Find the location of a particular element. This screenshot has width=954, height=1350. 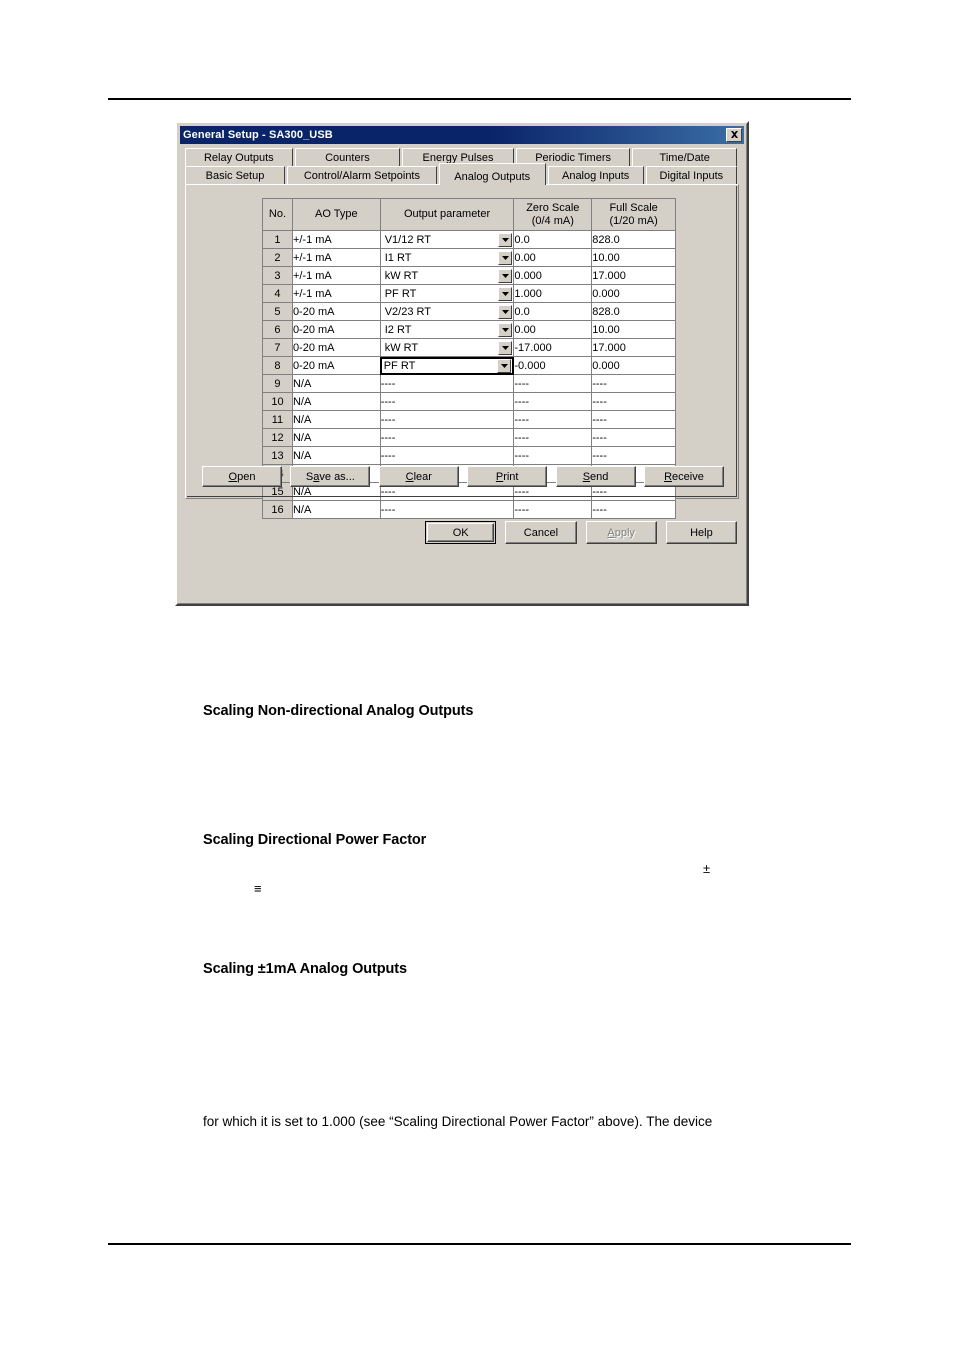

output-parameter-dropdown: V1/12 RT is located at coordinates (447, 239).